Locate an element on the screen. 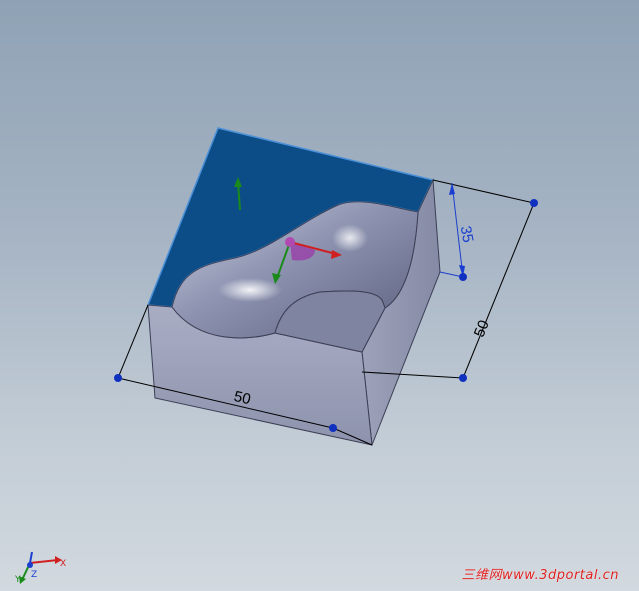 The image size is (639, 591). triad-x-label: X is located at coordinates (63, 564).